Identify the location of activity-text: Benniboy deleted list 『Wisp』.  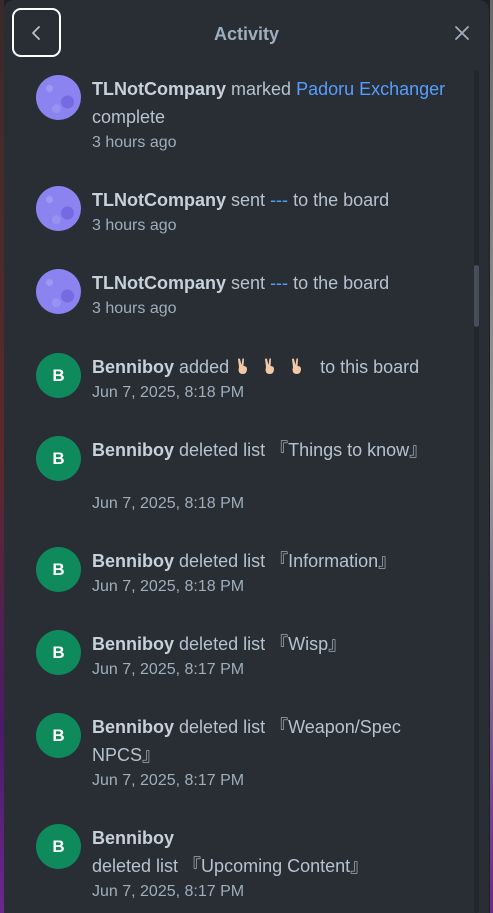
(272, 644).